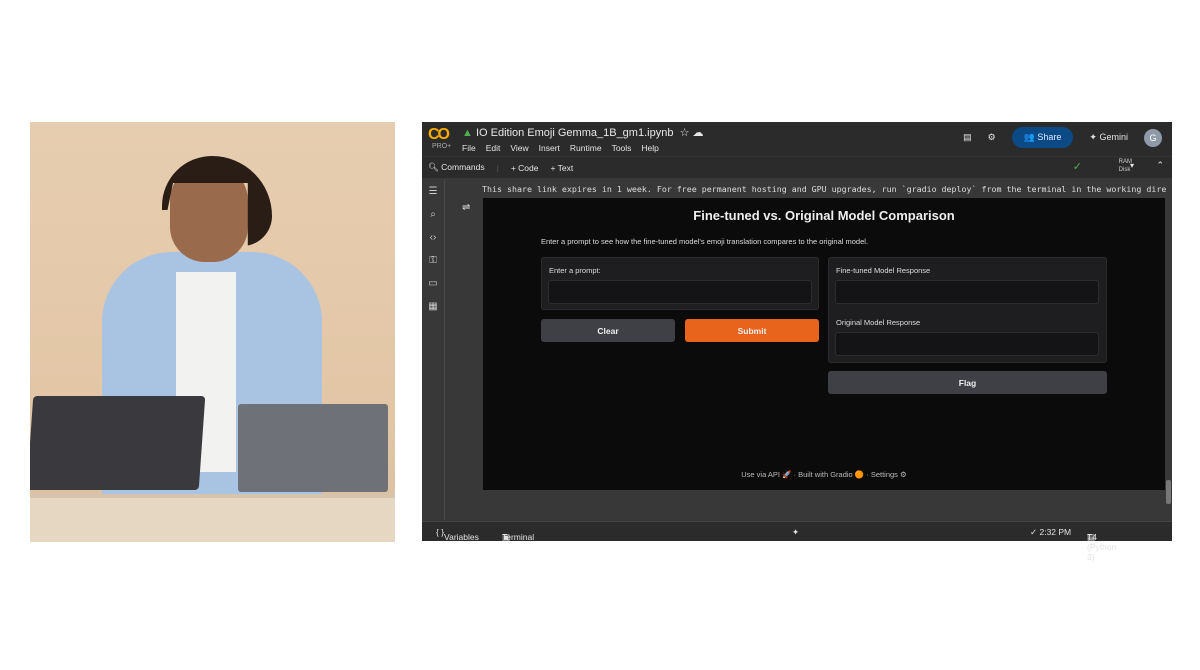 This screenshot has height=670, width=1200. Describe the element at coordinates (1160, 165) in the screenshot. I see `chevron-up-icon: ⌃` at that location.